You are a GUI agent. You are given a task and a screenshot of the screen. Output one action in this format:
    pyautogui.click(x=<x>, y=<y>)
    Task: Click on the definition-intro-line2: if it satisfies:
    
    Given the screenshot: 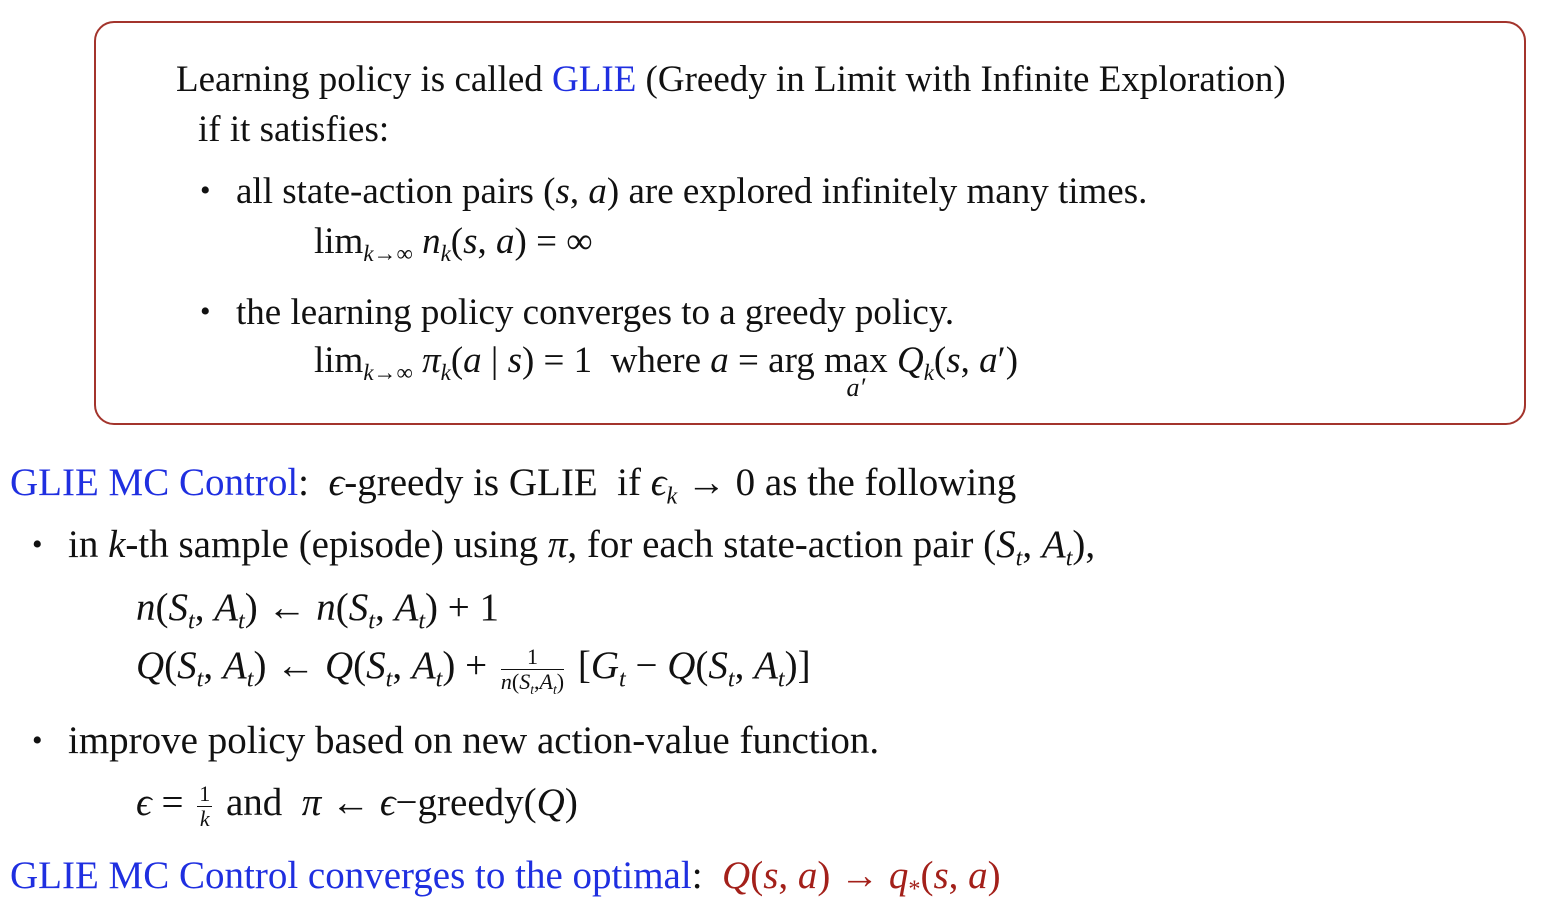 What is the action you would take?
    pyautogui.click(x=294, y=129)
    